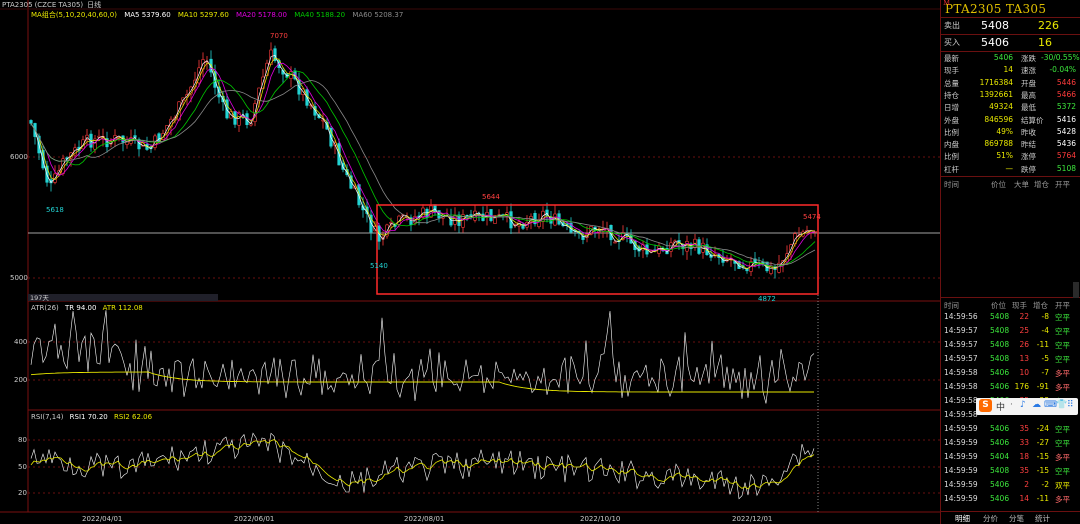 Image resolution: width=1080 pixels, height=524 pixels. I want to click on quote-label: 内盘, so click(951, 145).